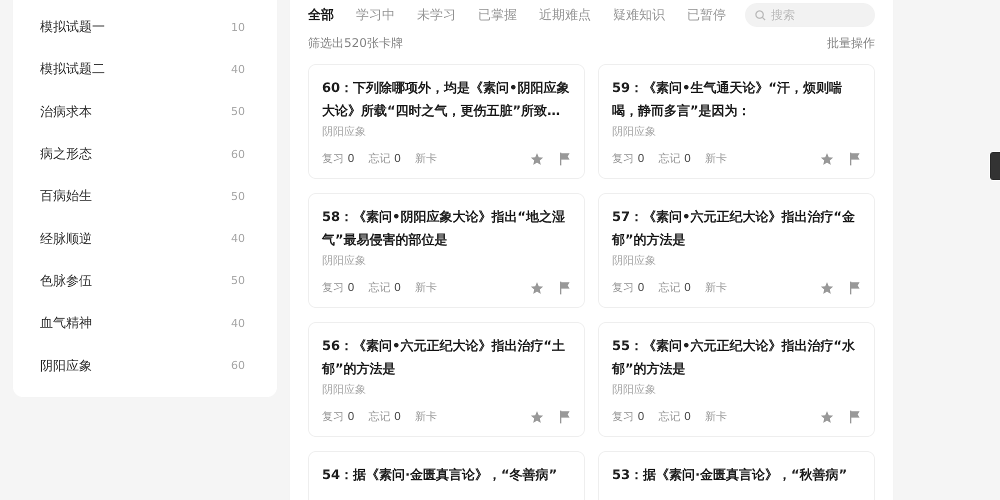 Image resolution: width=1000 pixels, height=500 pixels. I want to click on flashcard: 60：下列除哪项外，均是《素问•阴阳应象大论》所载“四时之气，更伤五脏”所致… 阴阳应象 复习 0 忘记 0 新卡, so click(446, 121).